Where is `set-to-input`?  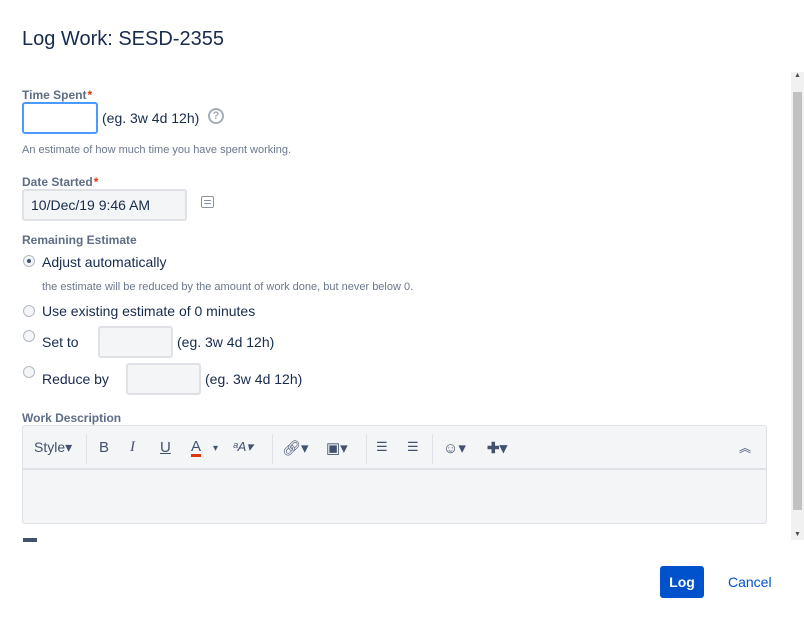
set-to-input is located at coordinates (135, 342).